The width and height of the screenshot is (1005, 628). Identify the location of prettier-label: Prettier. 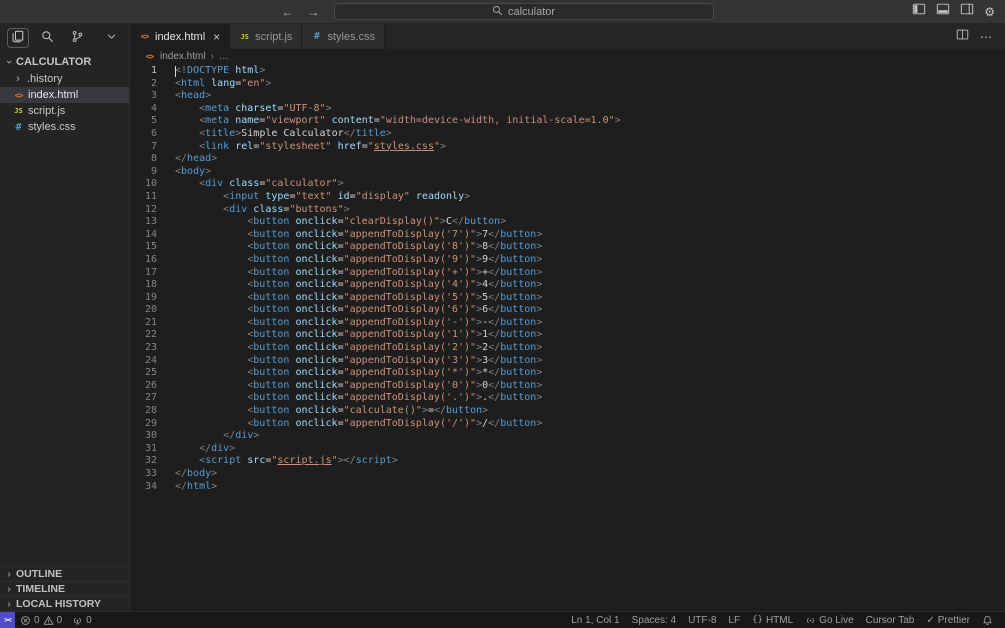
(953, 620).